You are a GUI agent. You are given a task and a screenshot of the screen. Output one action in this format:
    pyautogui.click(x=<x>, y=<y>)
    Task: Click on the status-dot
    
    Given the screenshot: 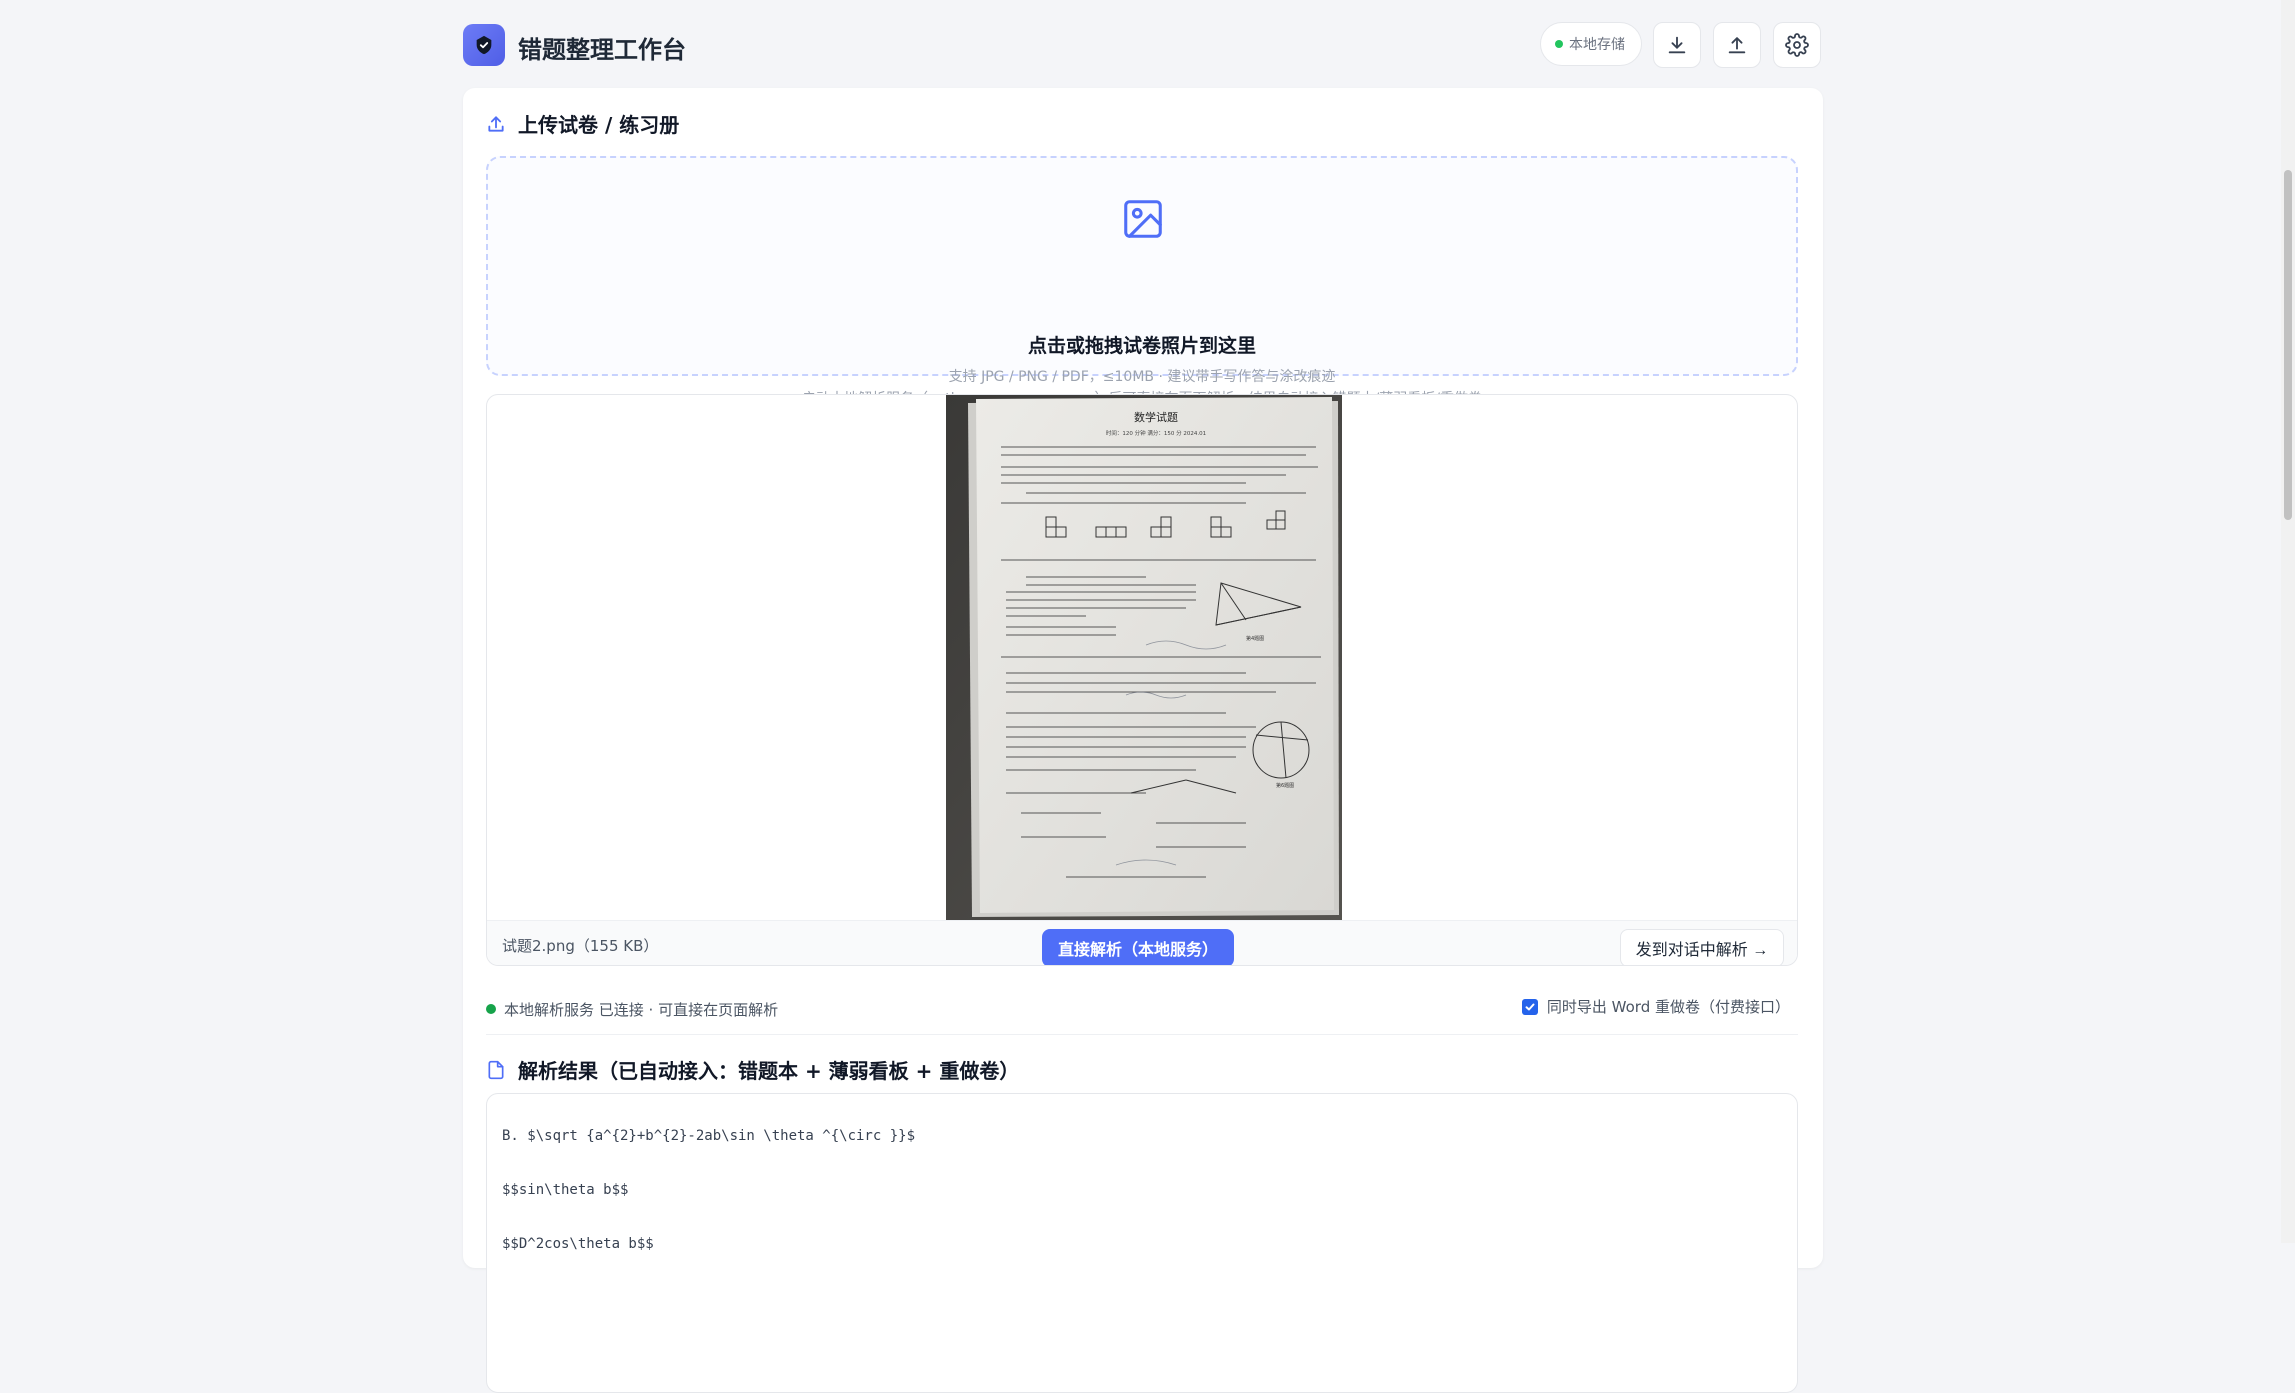 What is the action you would take?
    pyautogui.click(x=1559, y=44)
    